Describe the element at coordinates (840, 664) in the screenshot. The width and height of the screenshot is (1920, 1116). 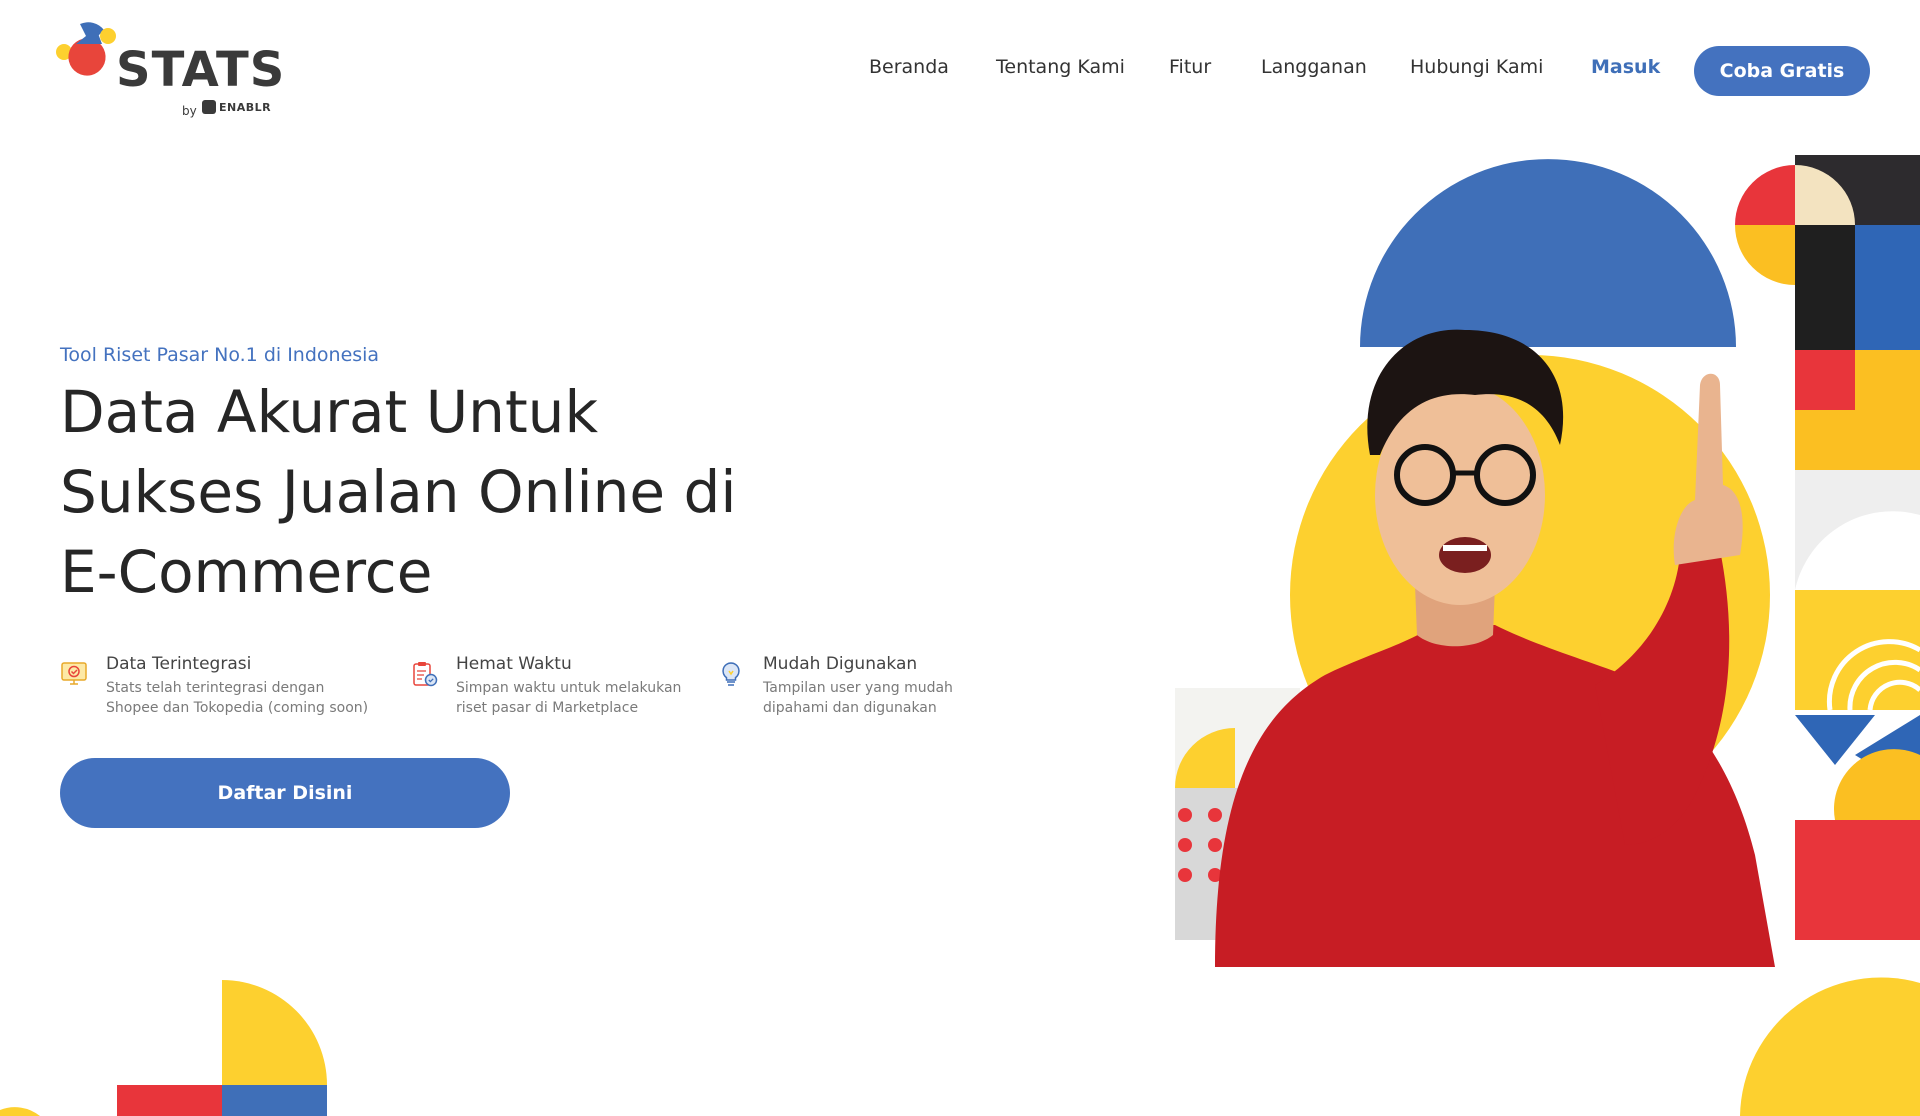
I see `feature-title: Mudah Digunakan` at that location.